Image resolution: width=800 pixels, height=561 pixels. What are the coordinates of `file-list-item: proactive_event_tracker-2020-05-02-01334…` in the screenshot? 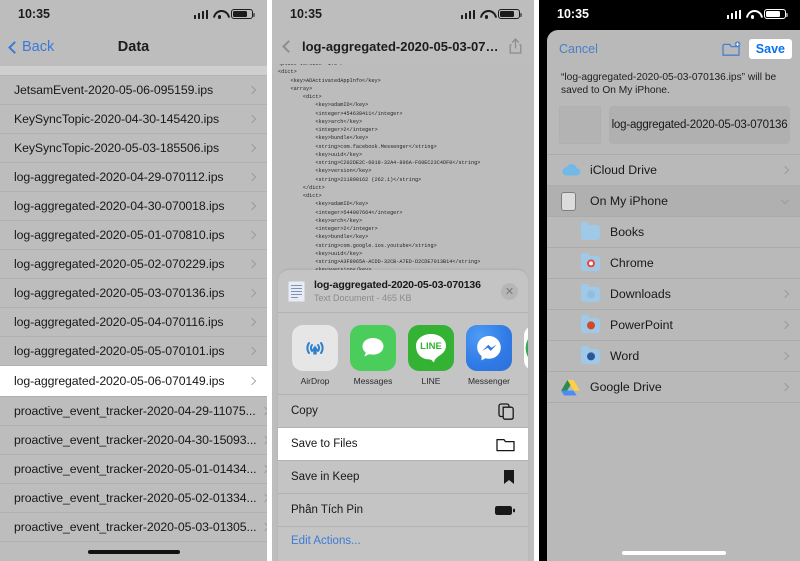 It's located at (133, 498).